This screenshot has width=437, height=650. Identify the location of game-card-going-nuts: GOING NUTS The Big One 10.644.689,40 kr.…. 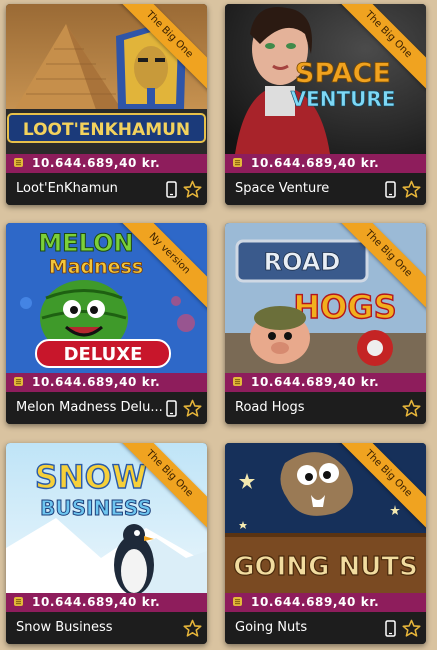
(325, 543).